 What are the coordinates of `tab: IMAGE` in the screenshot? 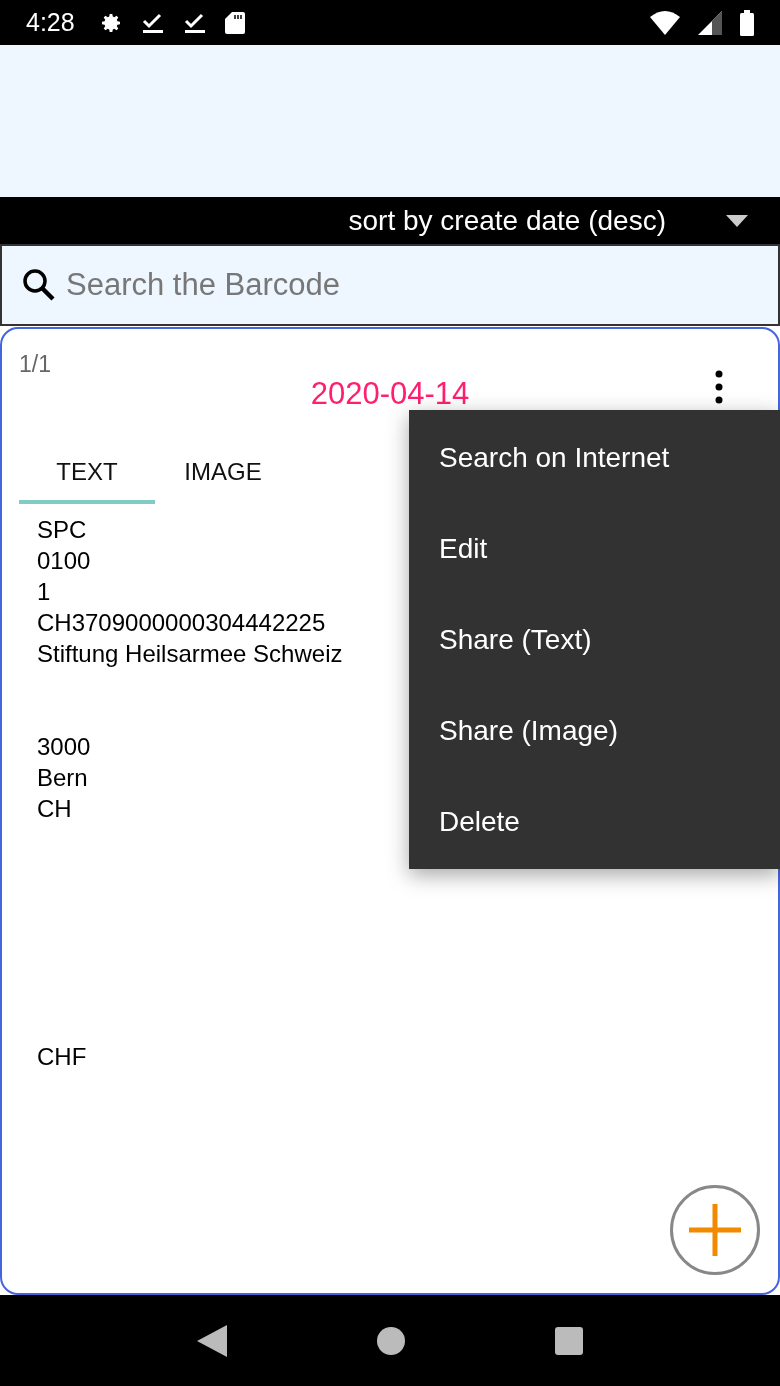 It's located at (223, 473).